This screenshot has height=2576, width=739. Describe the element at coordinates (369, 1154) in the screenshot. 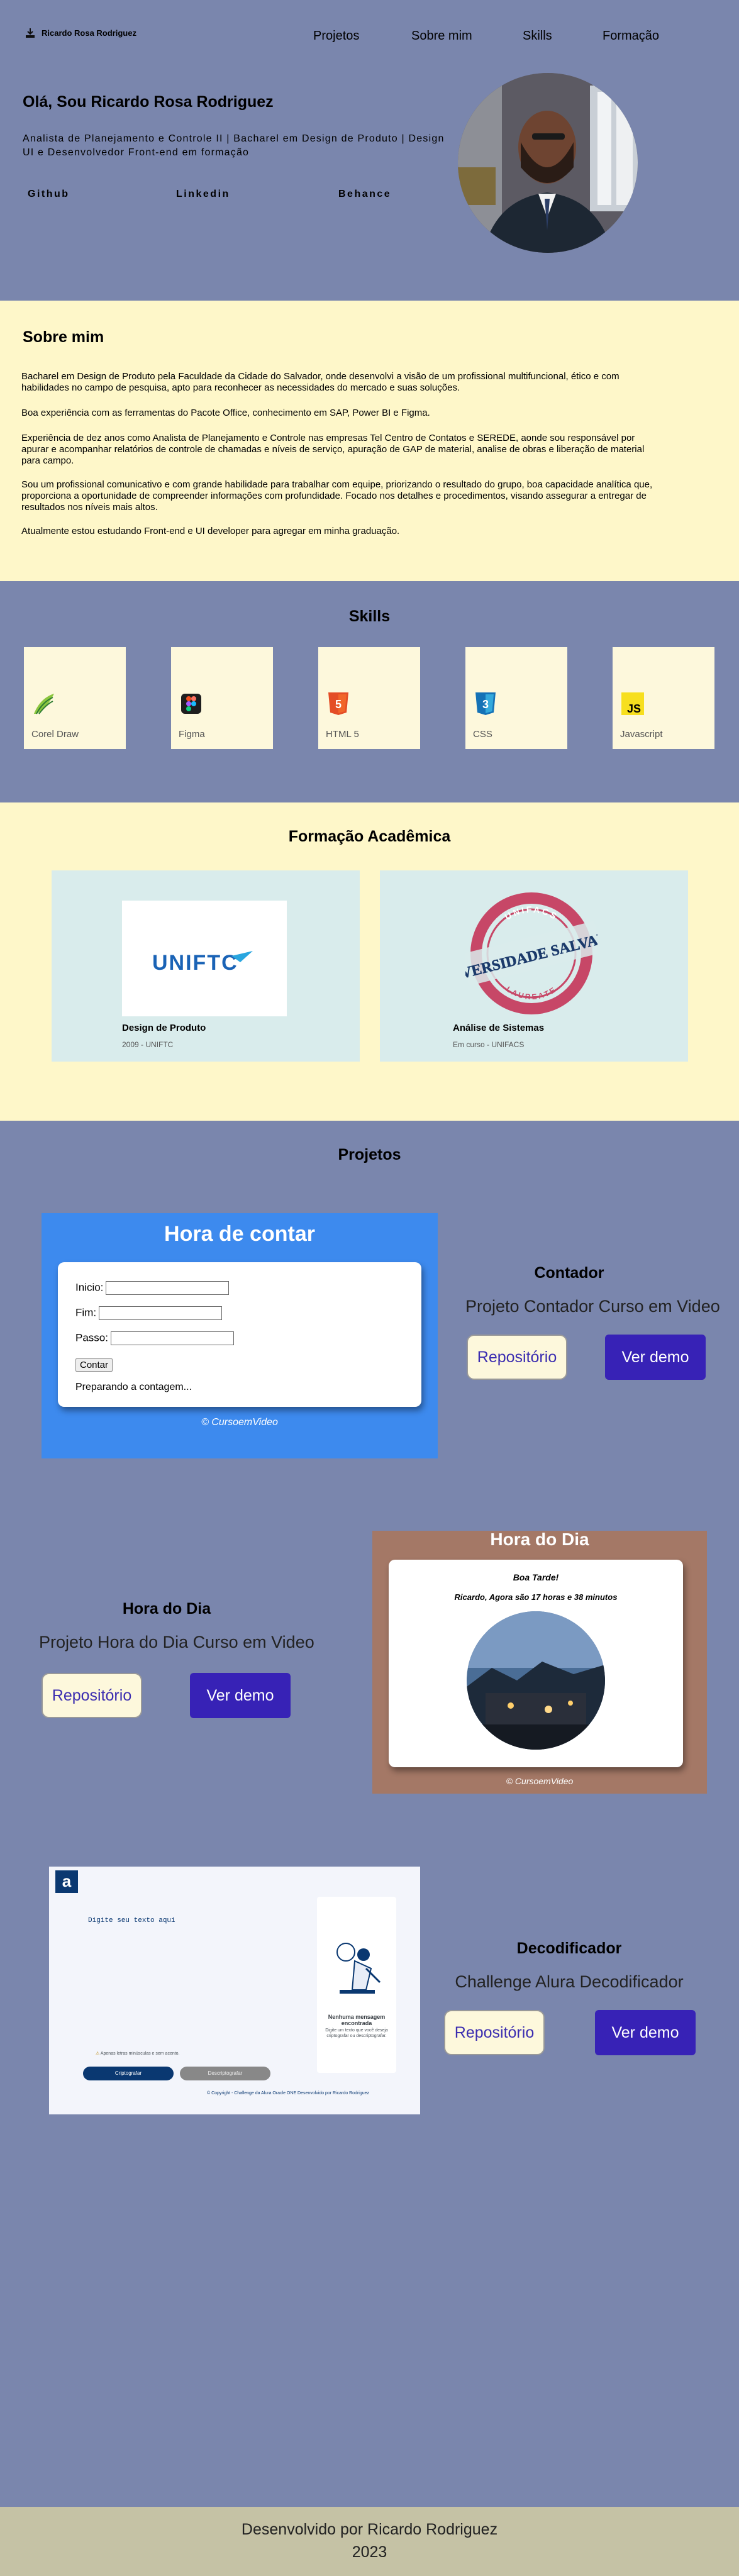

I see `projects-title: Projetos` at that location.